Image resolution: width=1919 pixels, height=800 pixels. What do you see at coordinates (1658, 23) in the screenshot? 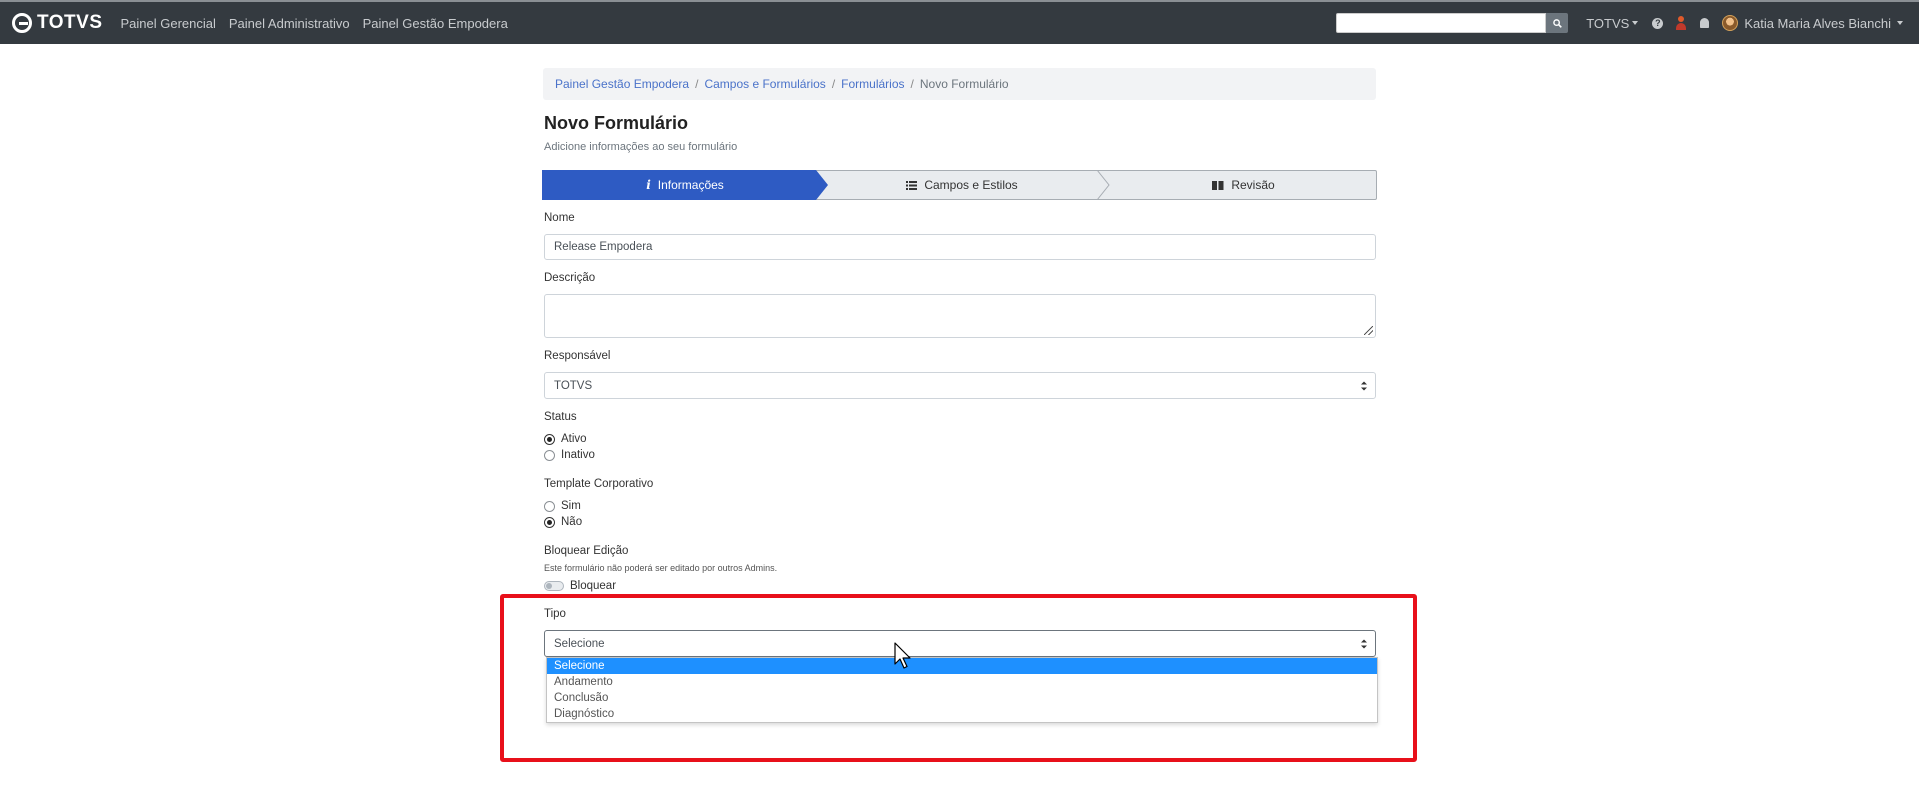
I see `help-icon: ?` at bounding box center [1658, 23].